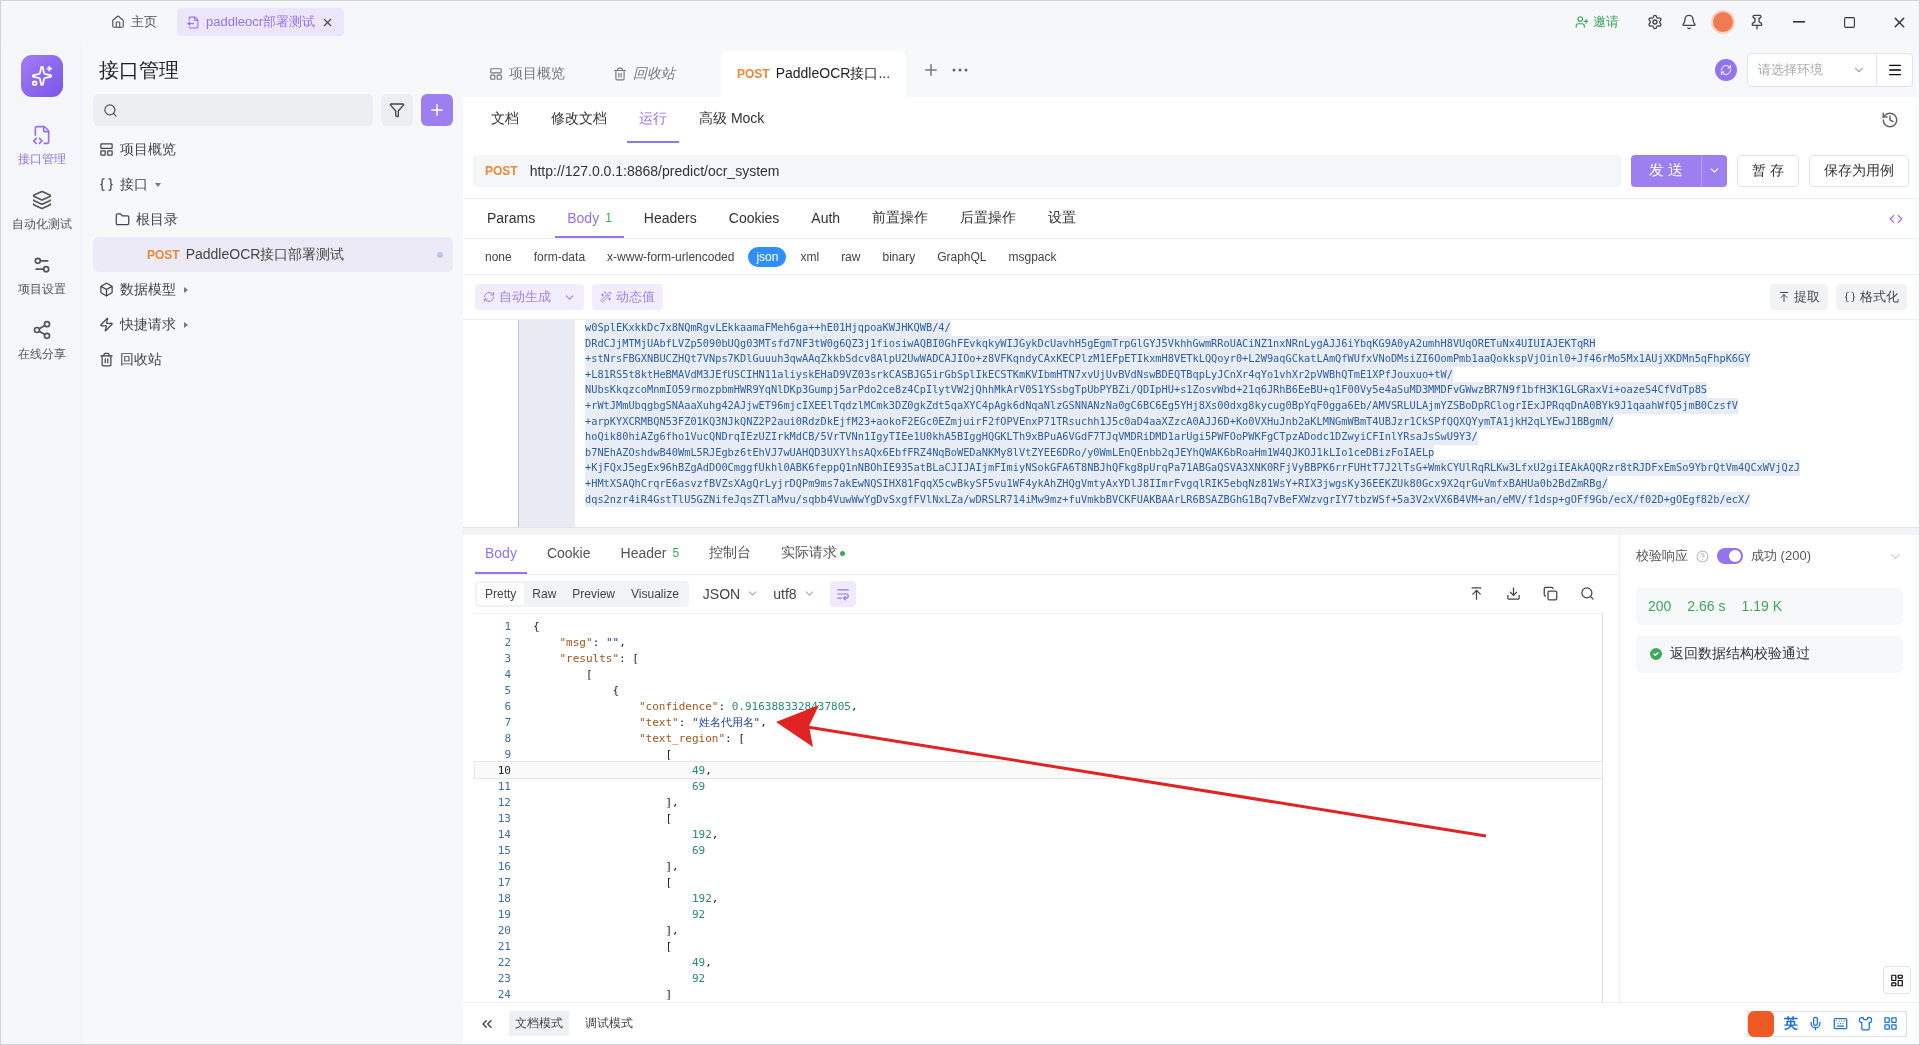 The image size is (1920, 1045). I want to click on param-tab: 设置, so click(1062, 218).